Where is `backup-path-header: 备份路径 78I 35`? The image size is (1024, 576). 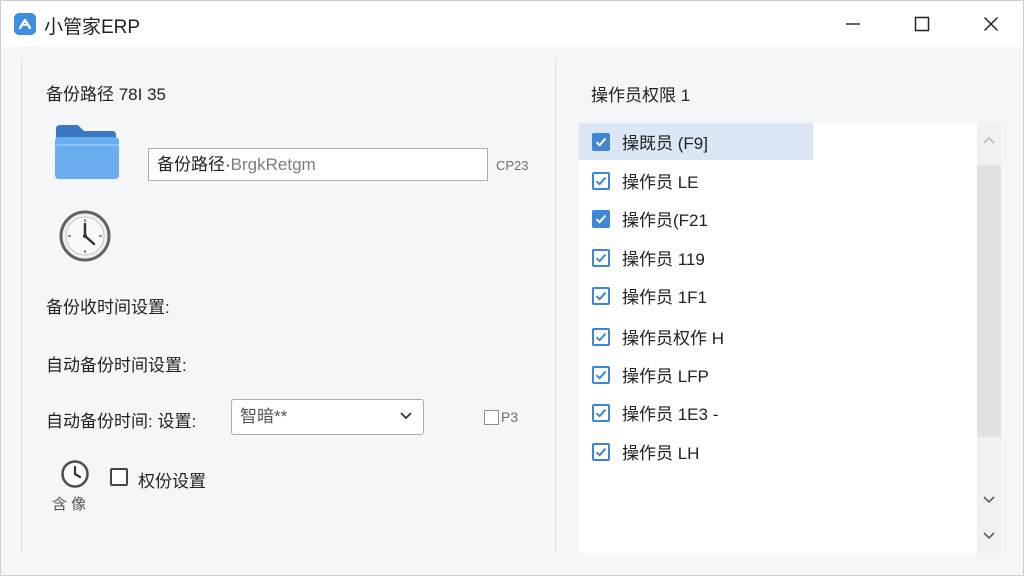
backup-path-header: 备份路径 78I 35 is located at coordinates (106, 94).